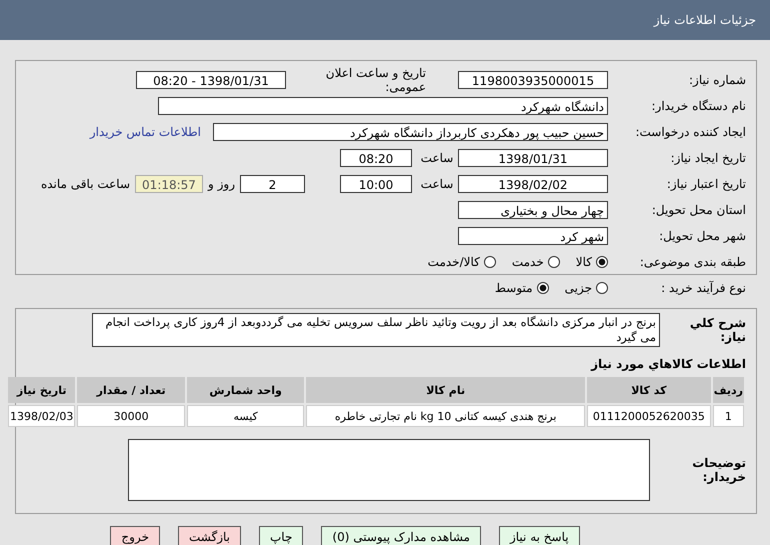  I want to click on field-label: تاریخ و ساعت اعلان عمومی:, so click(375, 80).